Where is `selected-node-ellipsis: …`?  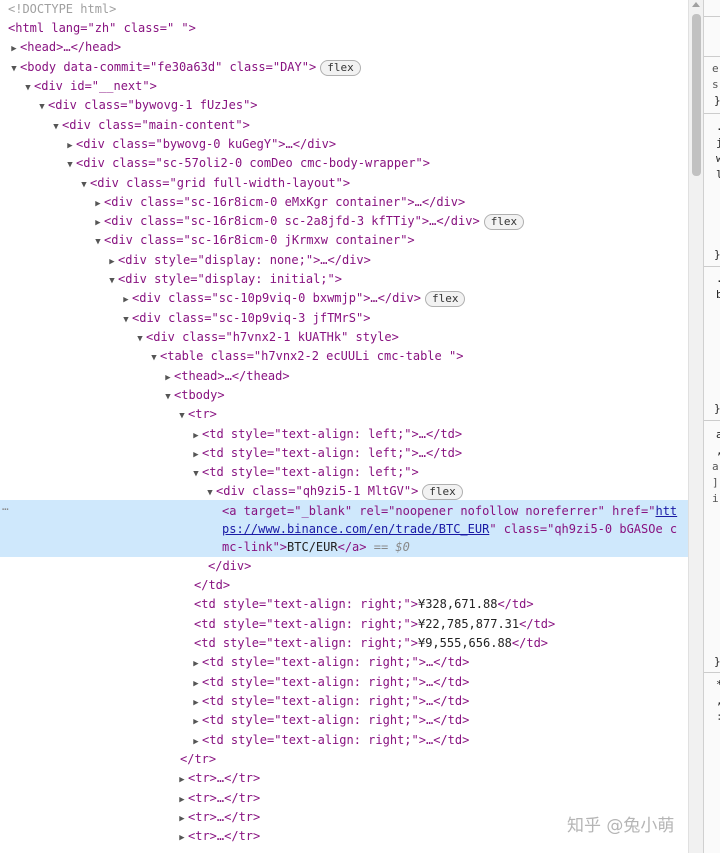
selected-node-ellipsis: … is located at coordinates (5, 506).